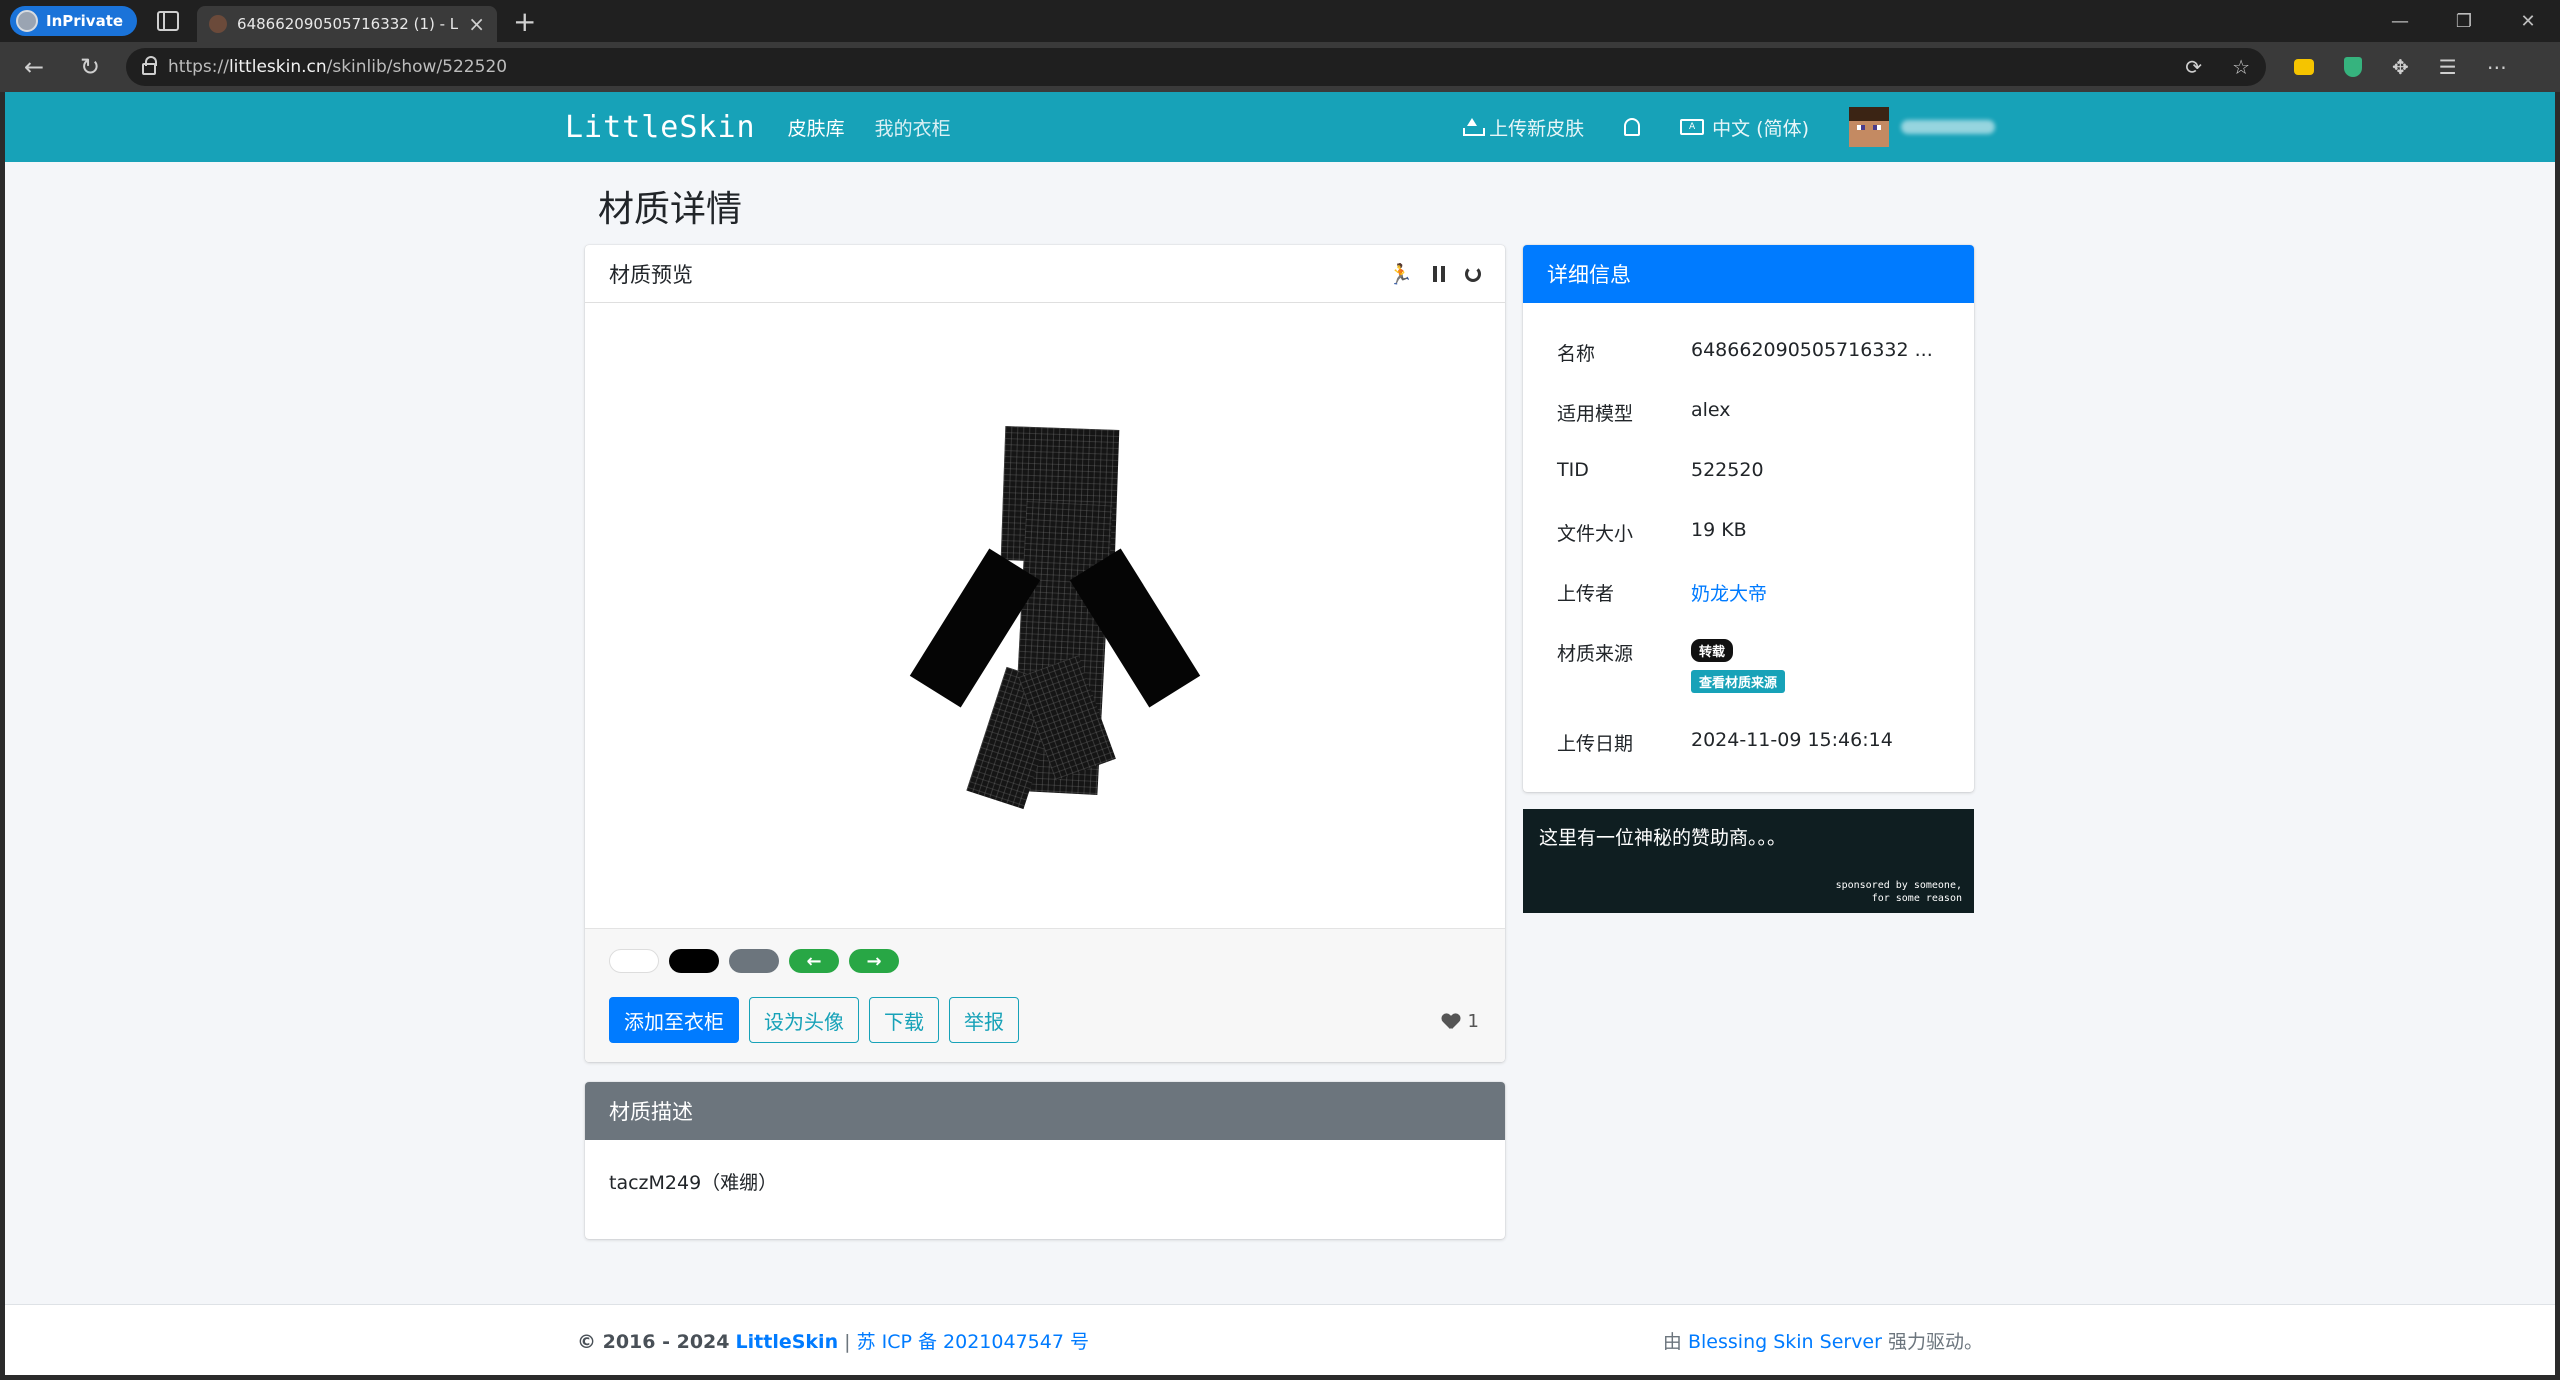  I want to click on preview-title: 材质预览, so click(651, 274).